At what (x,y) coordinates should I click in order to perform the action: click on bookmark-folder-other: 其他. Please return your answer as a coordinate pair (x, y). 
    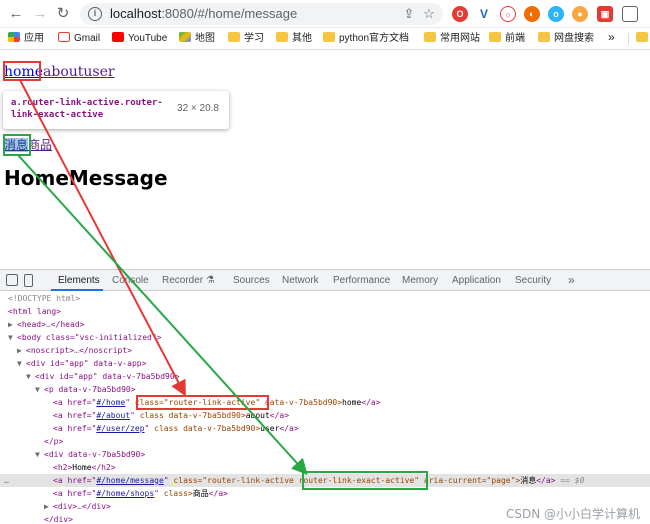
    Looking at the image, I should click on (294, 39).